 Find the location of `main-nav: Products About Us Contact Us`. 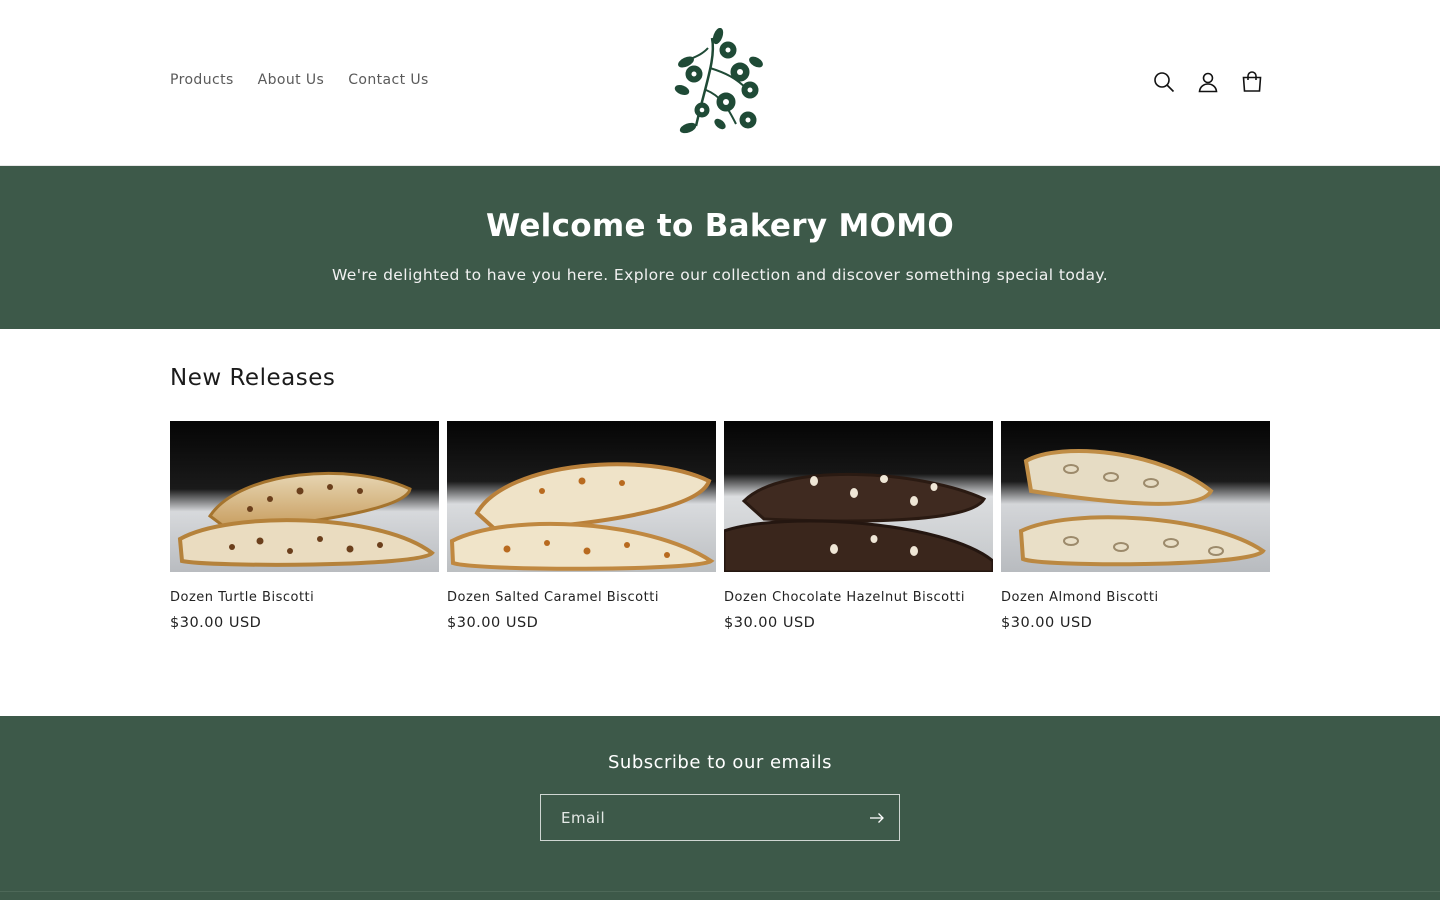

main-nav: Products About Us Contact Us is located at coordinates (299, 80).